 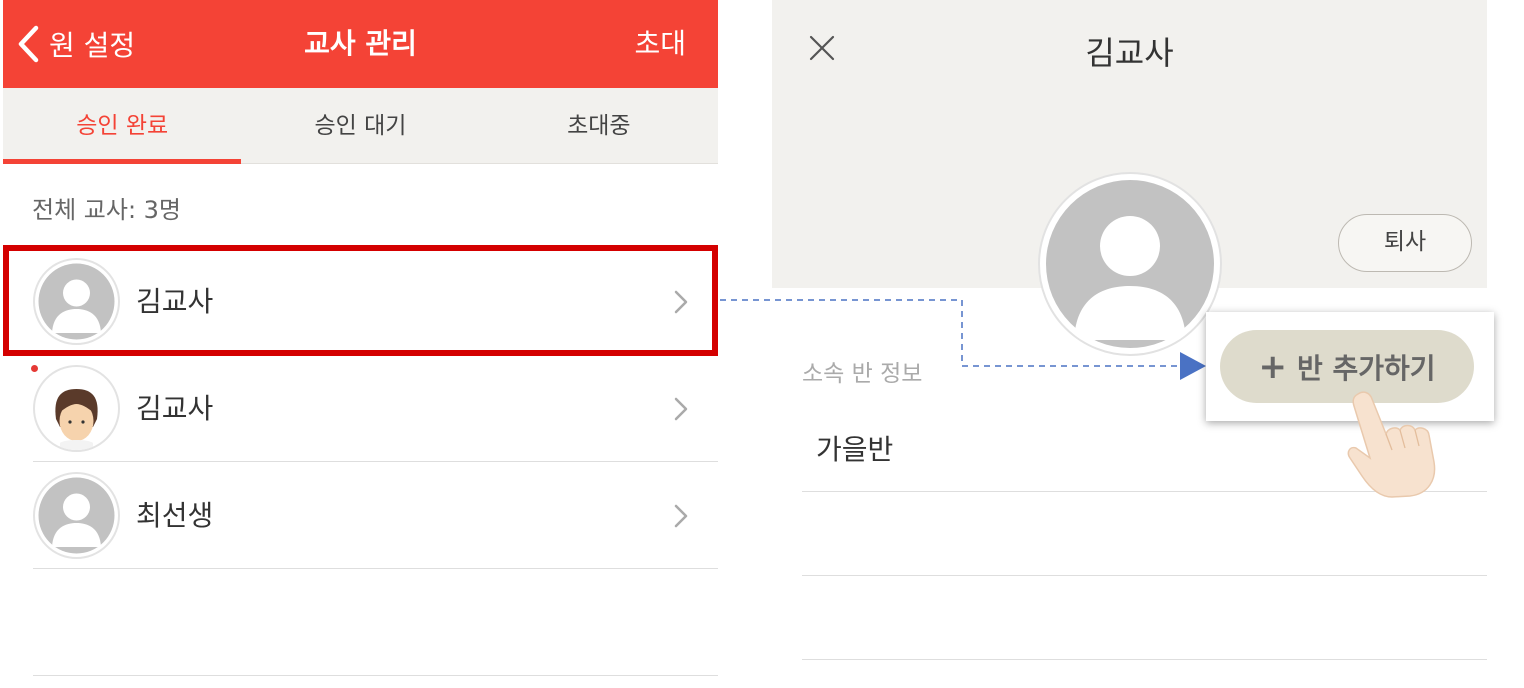 I want to click on add-class-label: 반 추가하기, so click(x=1366, y=368).